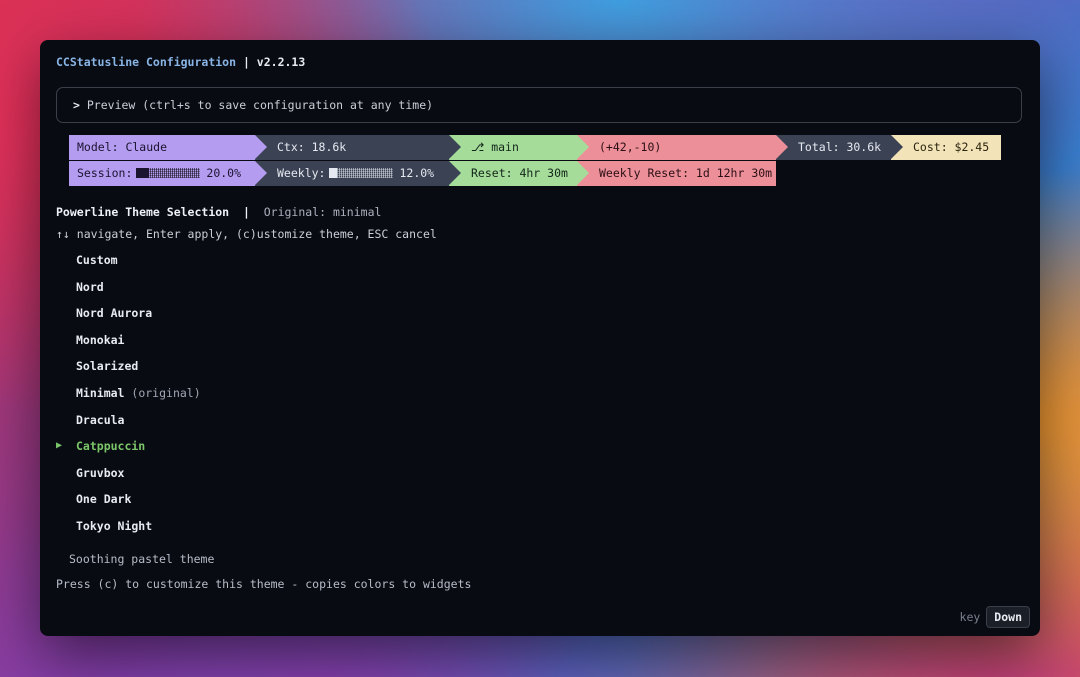 The image size is (1080, 677). I want to click on theme-option: Solarized, so click(128, 371).